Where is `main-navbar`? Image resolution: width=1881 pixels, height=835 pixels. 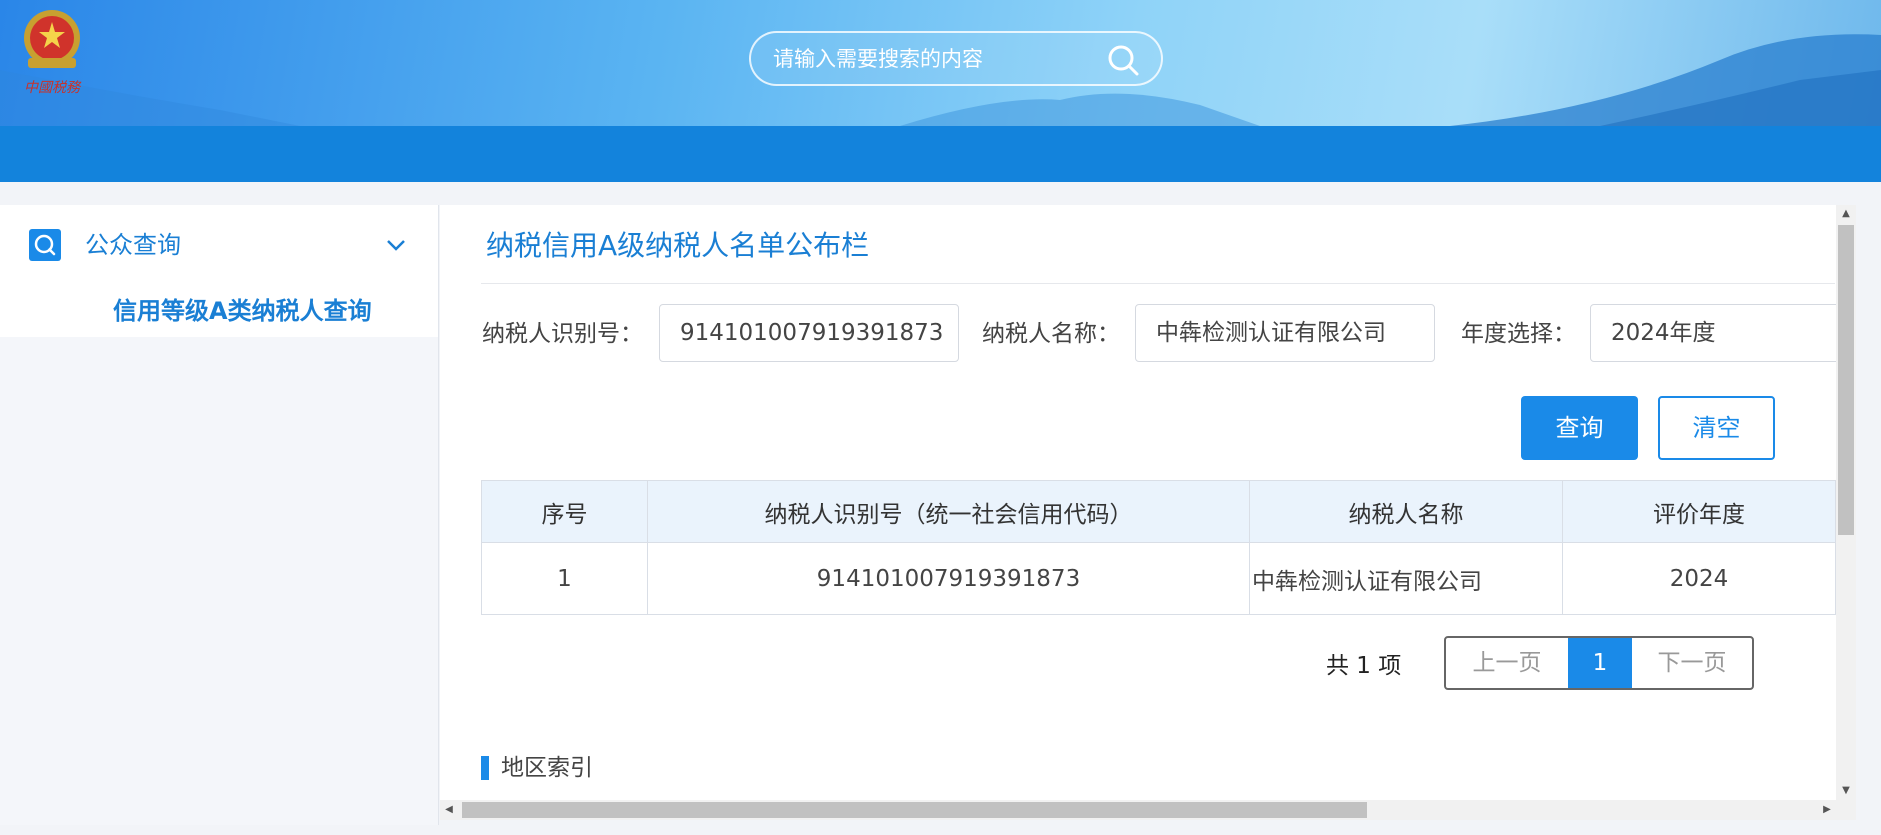 main-navbar is located at coordinates (940, 154).